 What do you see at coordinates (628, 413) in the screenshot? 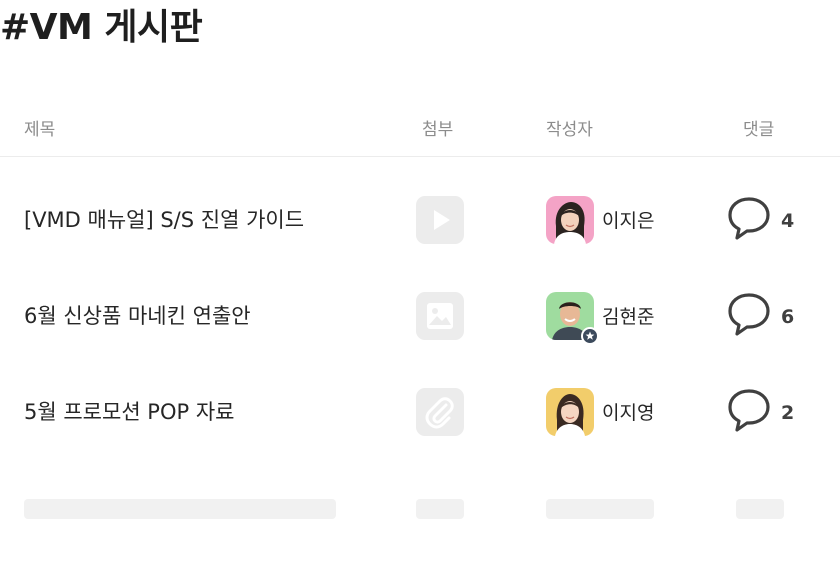
I see `author-name: 이지영` at bounding box center [628, 413].